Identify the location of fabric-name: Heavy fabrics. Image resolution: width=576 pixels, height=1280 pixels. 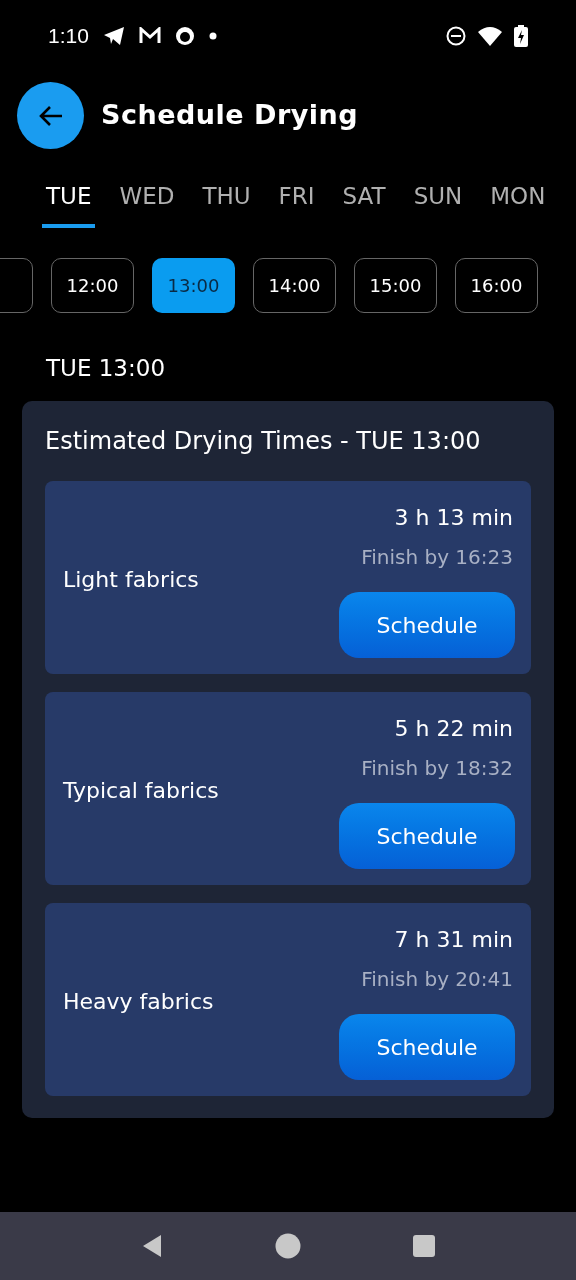
(138, 1002).